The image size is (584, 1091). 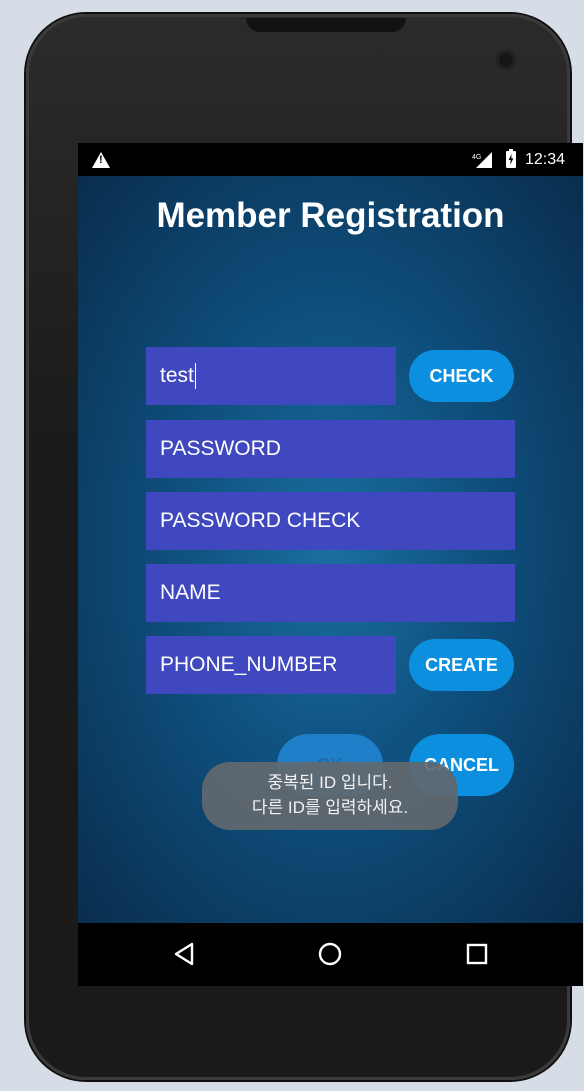 I want to click on check-button: CHECK, so click(x=461, y=376).